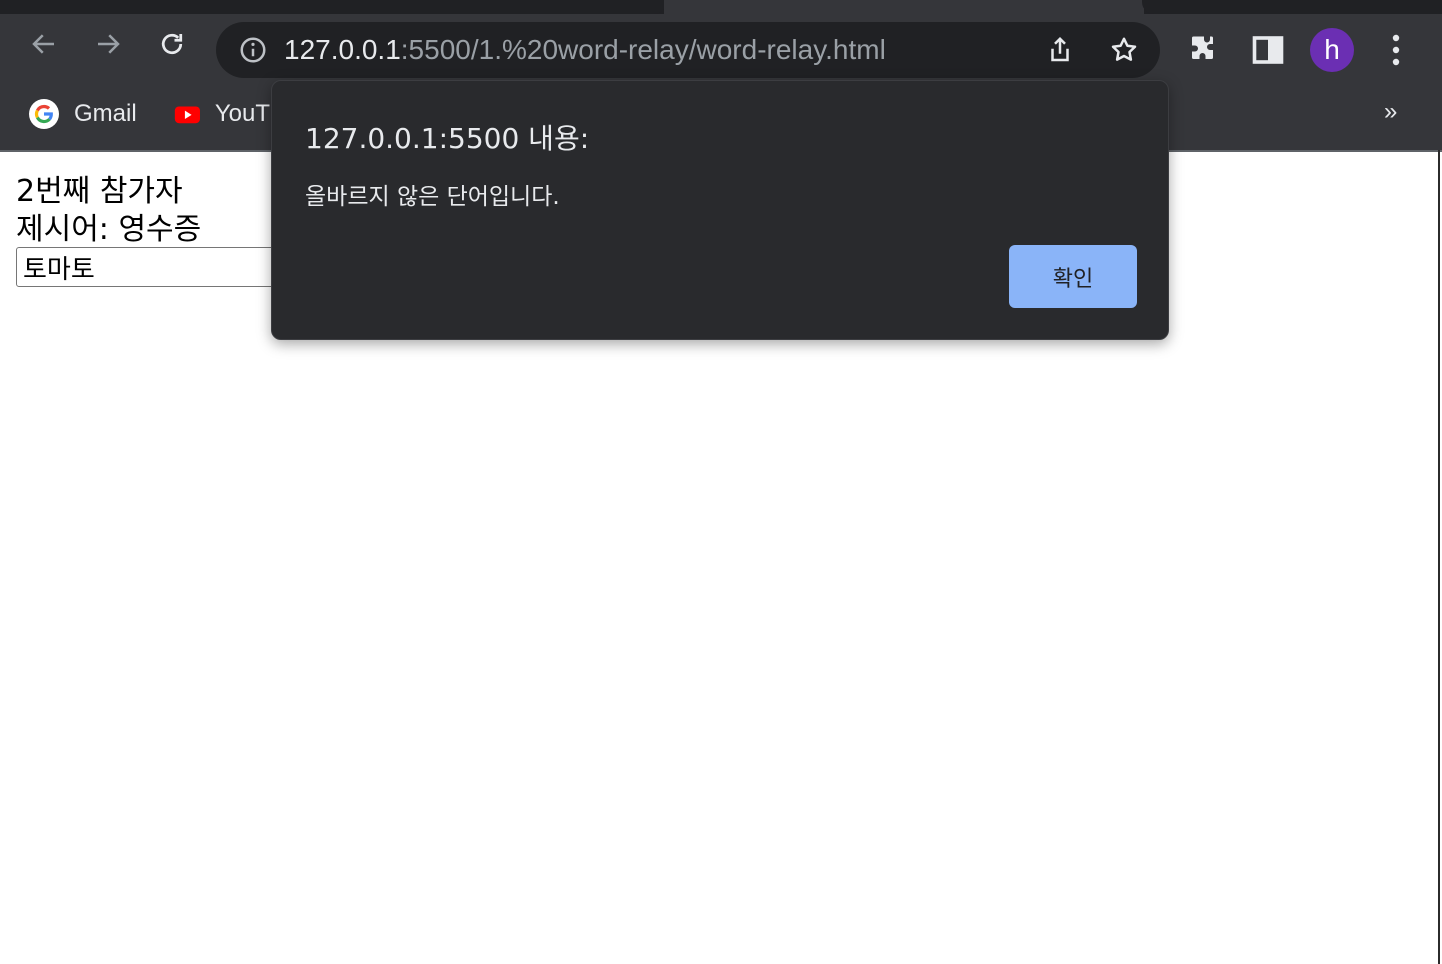 Image resolution: width=1442 pixels, height=964 pixels. Describe the element at coordinates (447, 138) in the screenshot. I see `dialog-title: 127.0.0.1:5500 내용:` at that location.